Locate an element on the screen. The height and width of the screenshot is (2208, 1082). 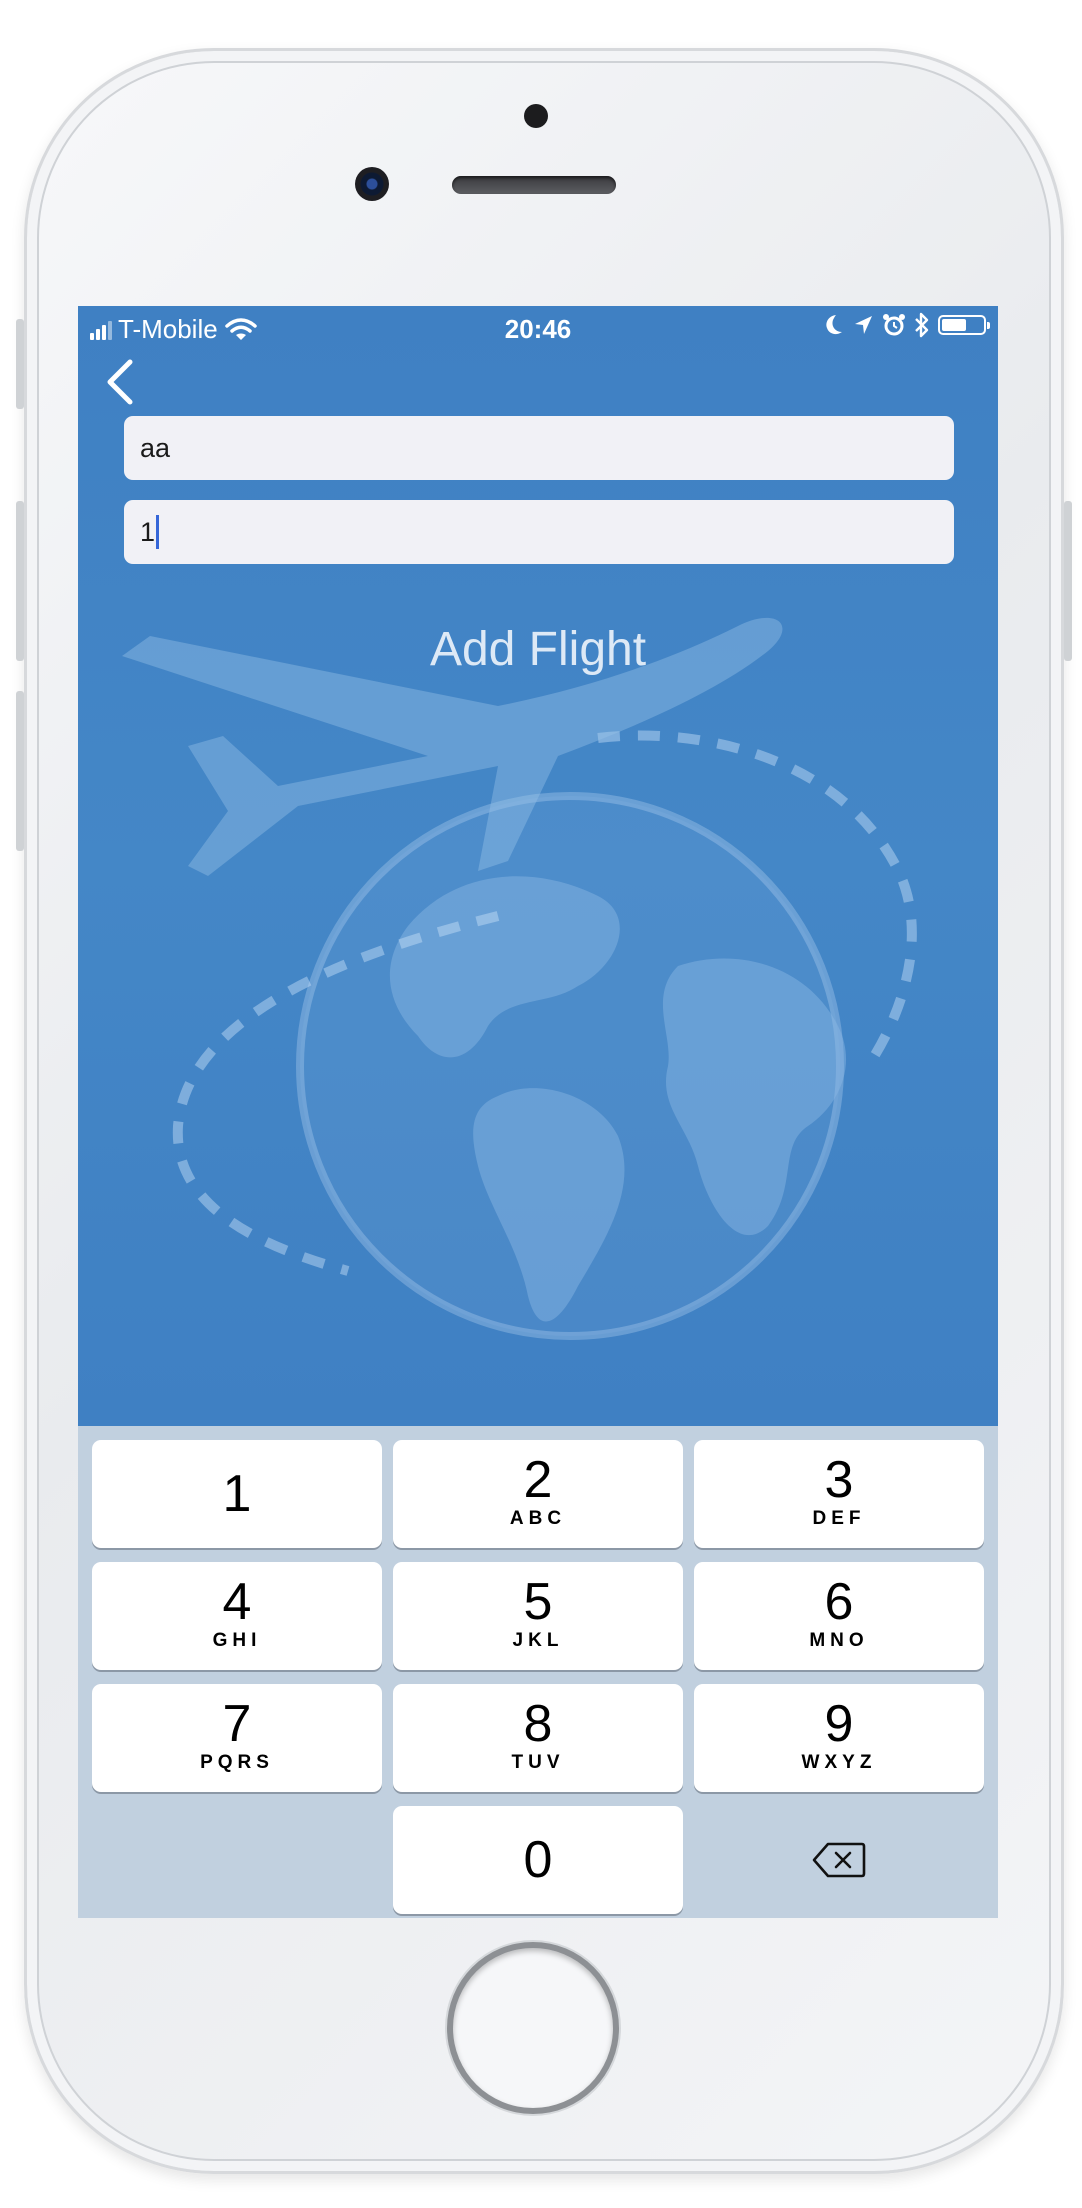
key-3-digit: 3 is located at coordinates (839, 1480).